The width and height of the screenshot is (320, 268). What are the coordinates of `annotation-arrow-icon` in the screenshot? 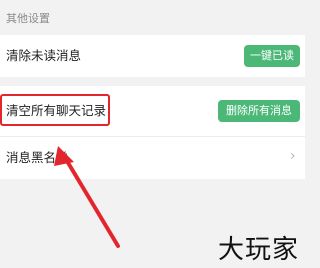 It's located at (87, 197).